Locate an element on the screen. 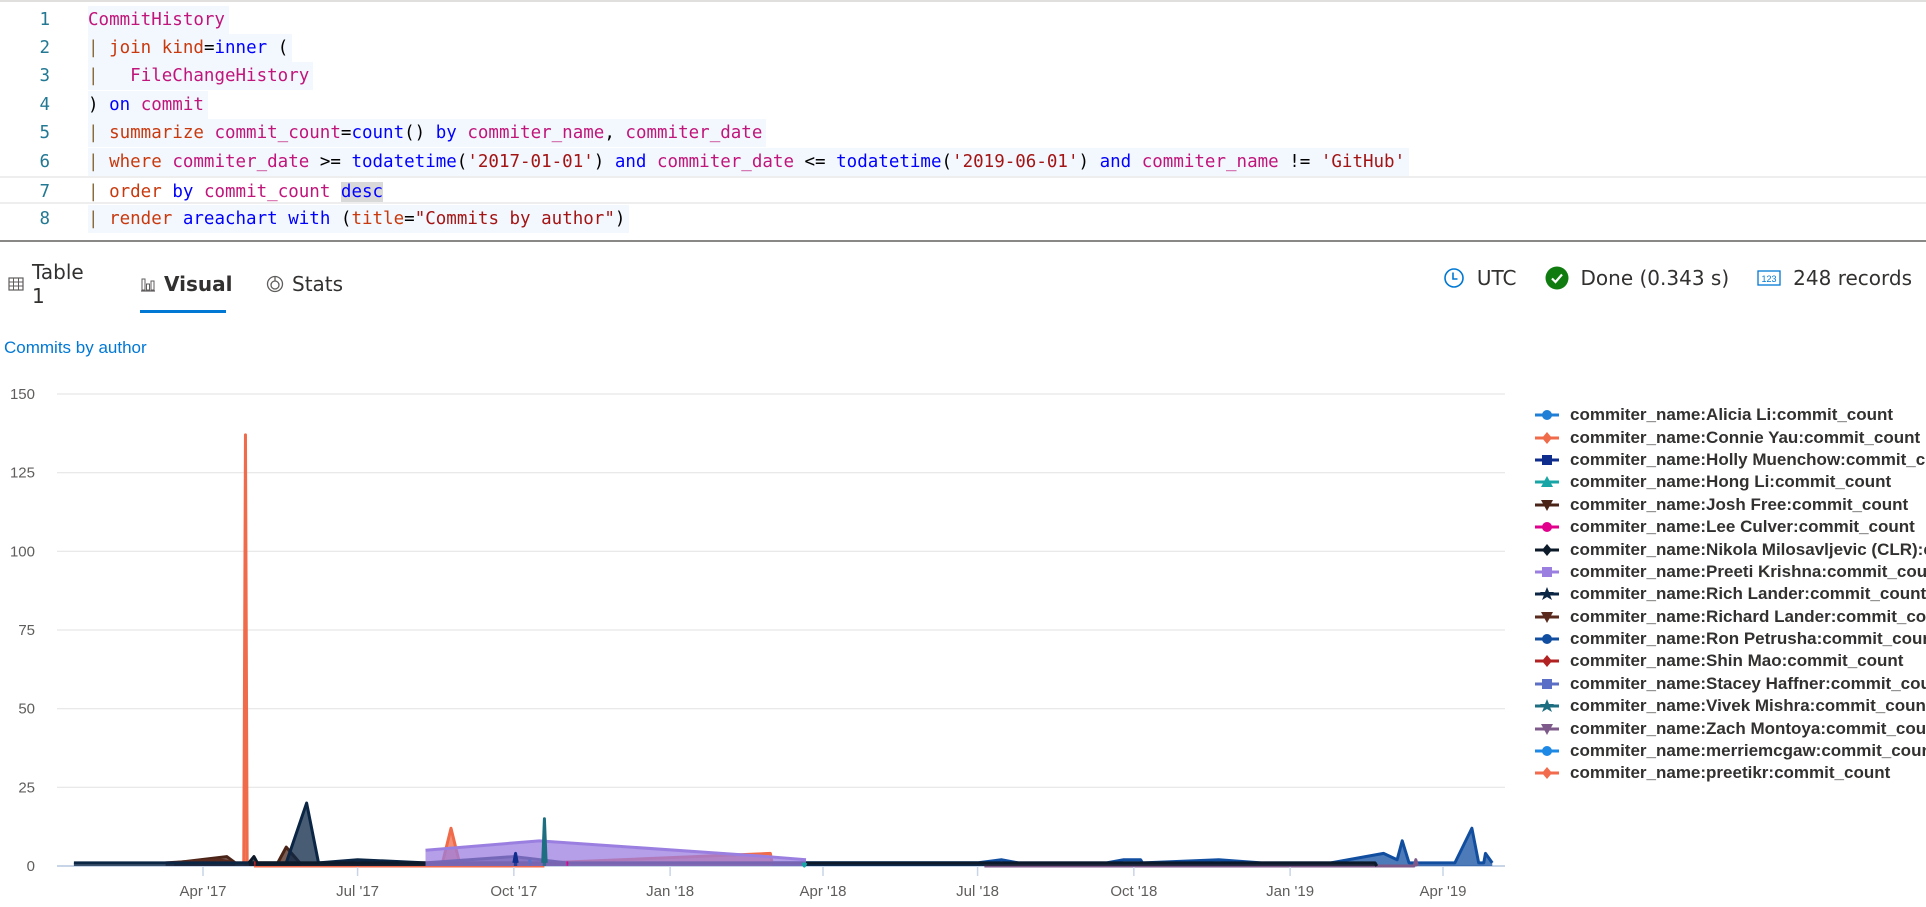  code-token: commit is located at coordinates (172, 105).